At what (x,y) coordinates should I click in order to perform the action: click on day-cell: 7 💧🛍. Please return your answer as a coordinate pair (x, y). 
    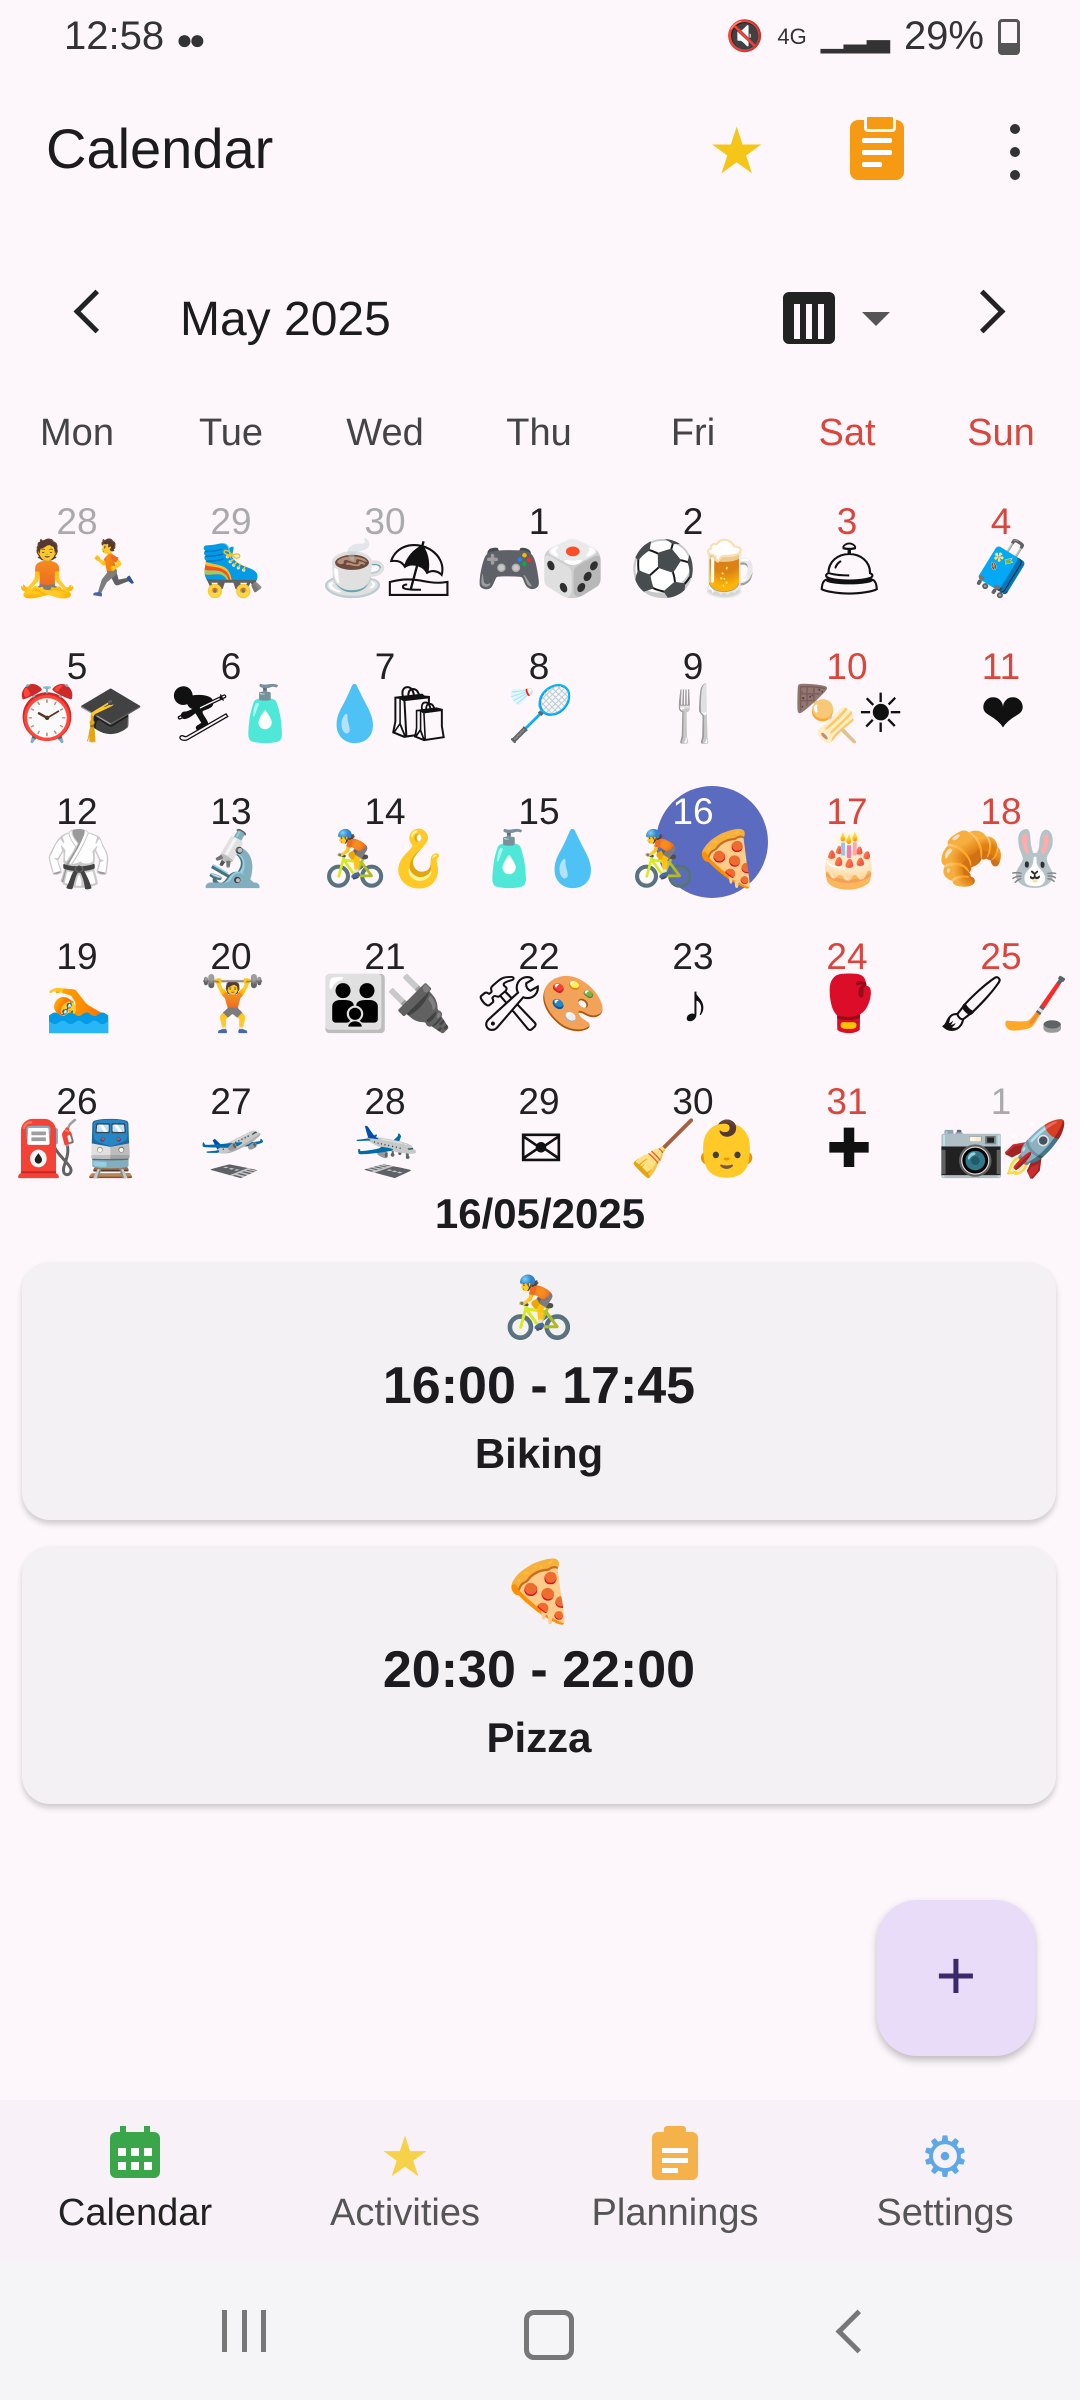
    Looking at the image, I should click on (385, 717).